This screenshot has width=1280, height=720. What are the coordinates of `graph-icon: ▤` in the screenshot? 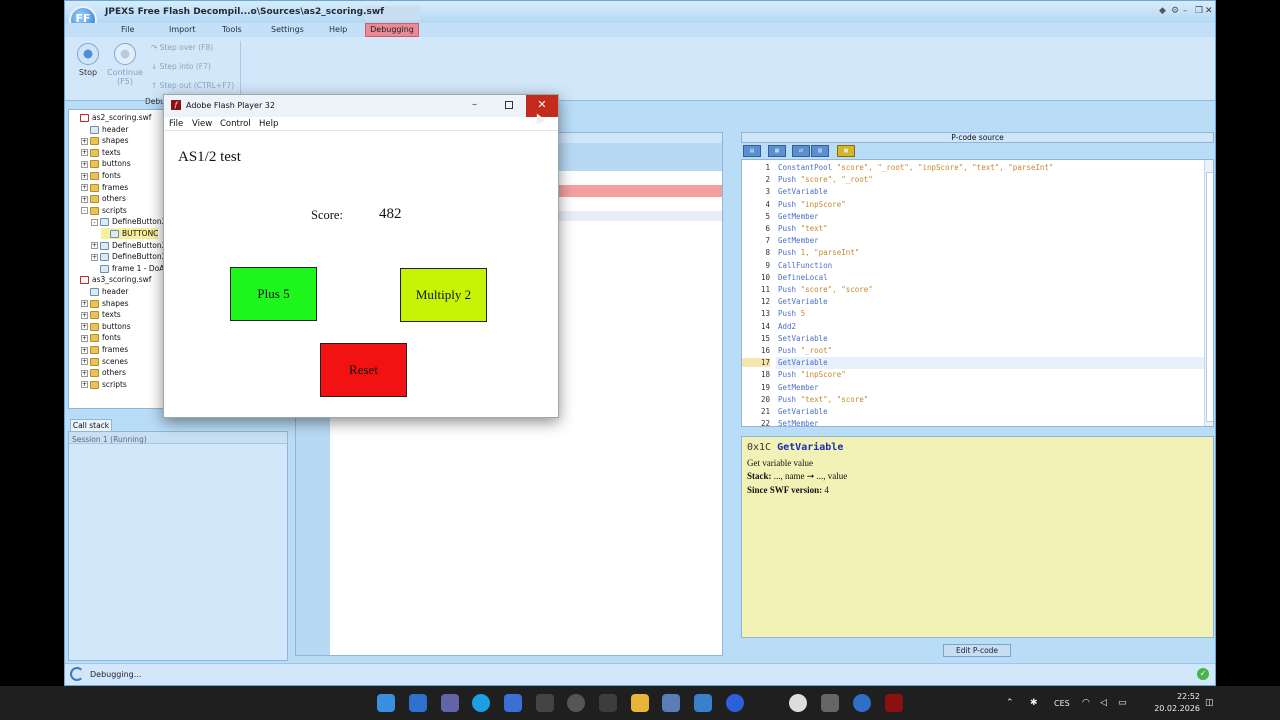 It's located at (752, 151).